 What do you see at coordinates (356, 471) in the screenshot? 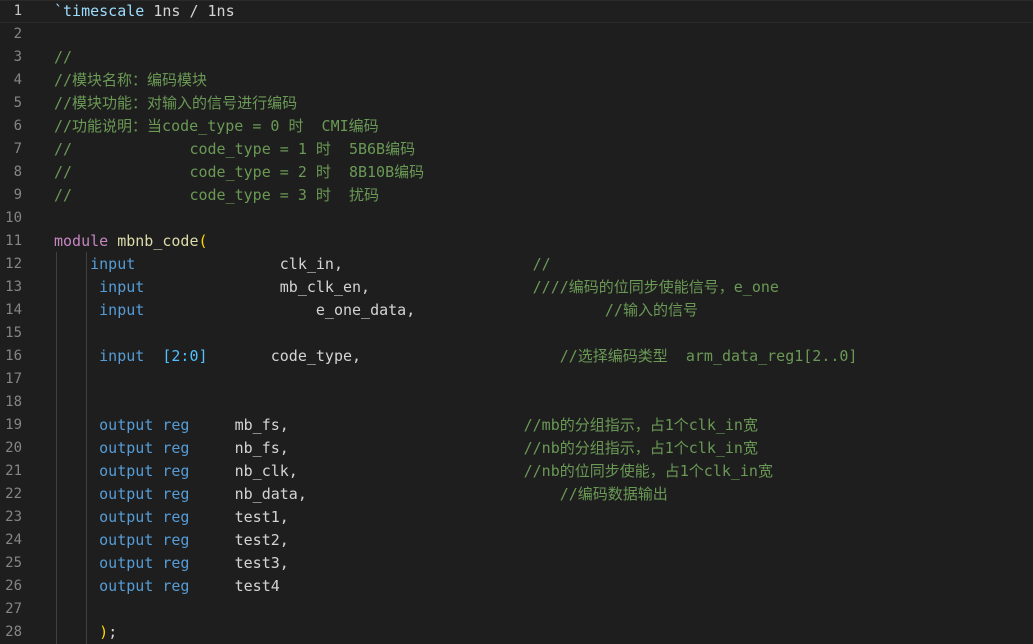
I see `code-token: nb_clk,` at bounding box center [356, 471].